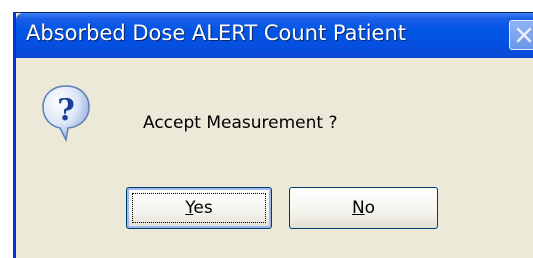 This screenshot has width=533, height=258. What do you see at coordinates (216, 33) in the screenshot?
I see `dialog-title: Absorbed Dose ALERT Count Patient` at bounding box center [216, 33].